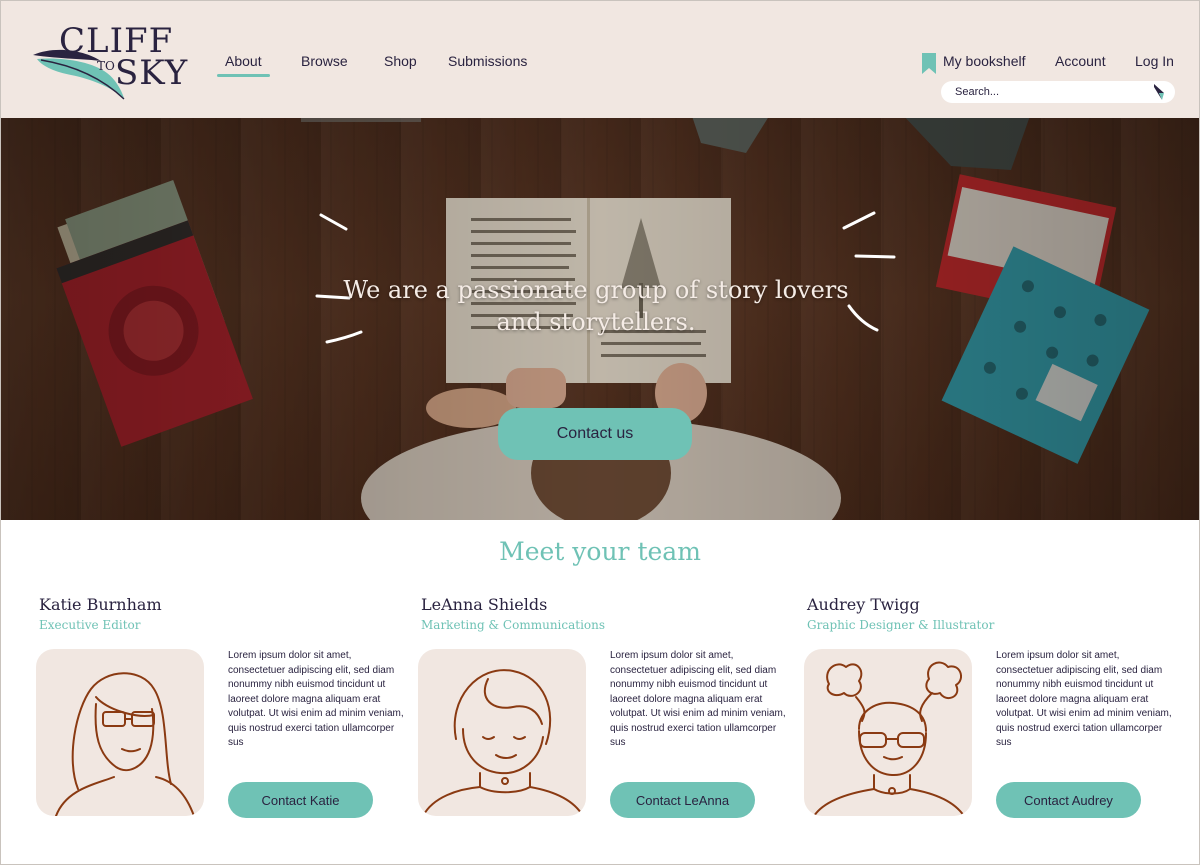 The width and height of the screenshot is (1200, 865). Describe the element at coordinates (300, 800) in the screenshot. I see `contact-katie-button: Contact Katie` at that location.